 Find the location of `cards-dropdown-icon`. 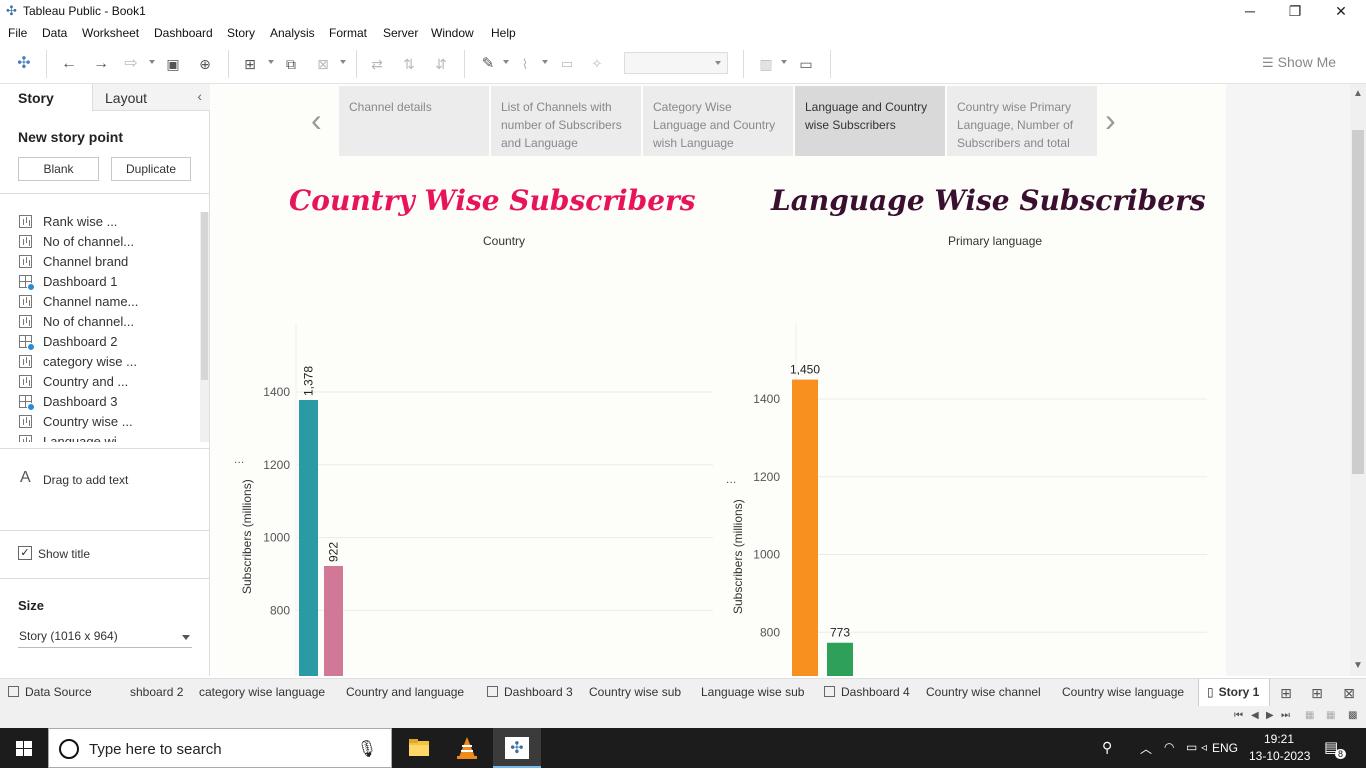

cards-dropdown-icon is located at coordinates (784, 62).